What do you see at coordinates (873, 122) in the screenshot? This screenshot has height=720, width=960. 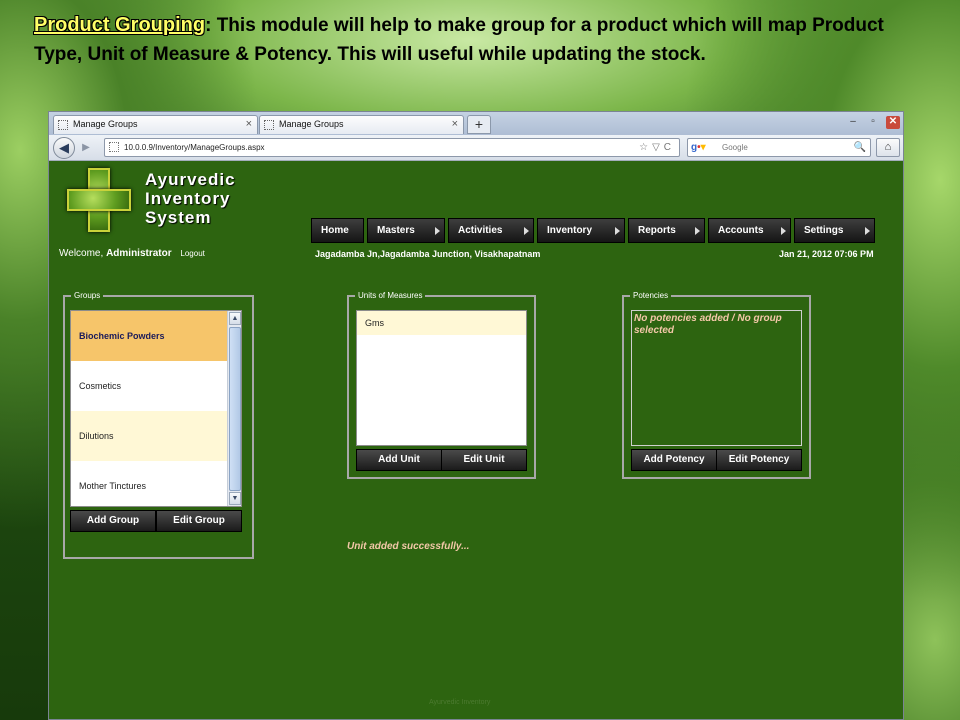 I see `maximize-button: ▫` at bounding box center [873, 122].